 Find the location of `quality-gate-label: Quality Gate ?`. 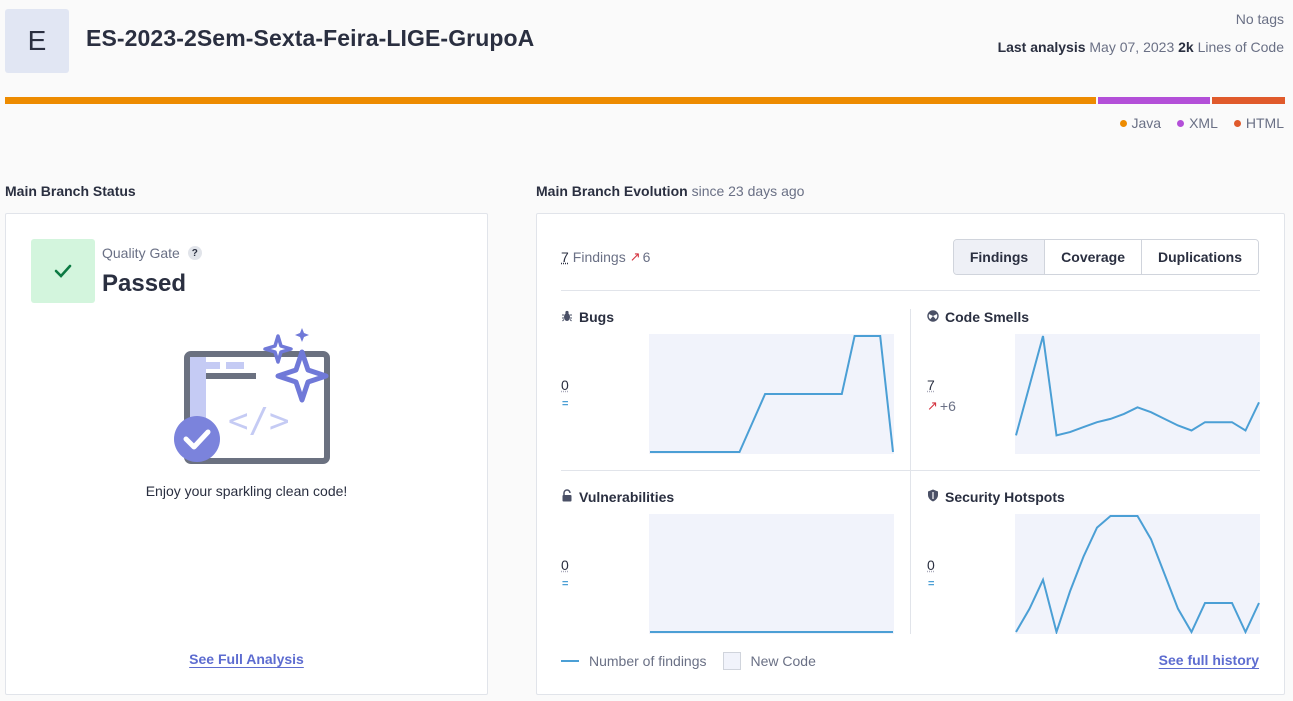

quality-gate-label: Quality Gate ? is located at coordinates (152, 253).